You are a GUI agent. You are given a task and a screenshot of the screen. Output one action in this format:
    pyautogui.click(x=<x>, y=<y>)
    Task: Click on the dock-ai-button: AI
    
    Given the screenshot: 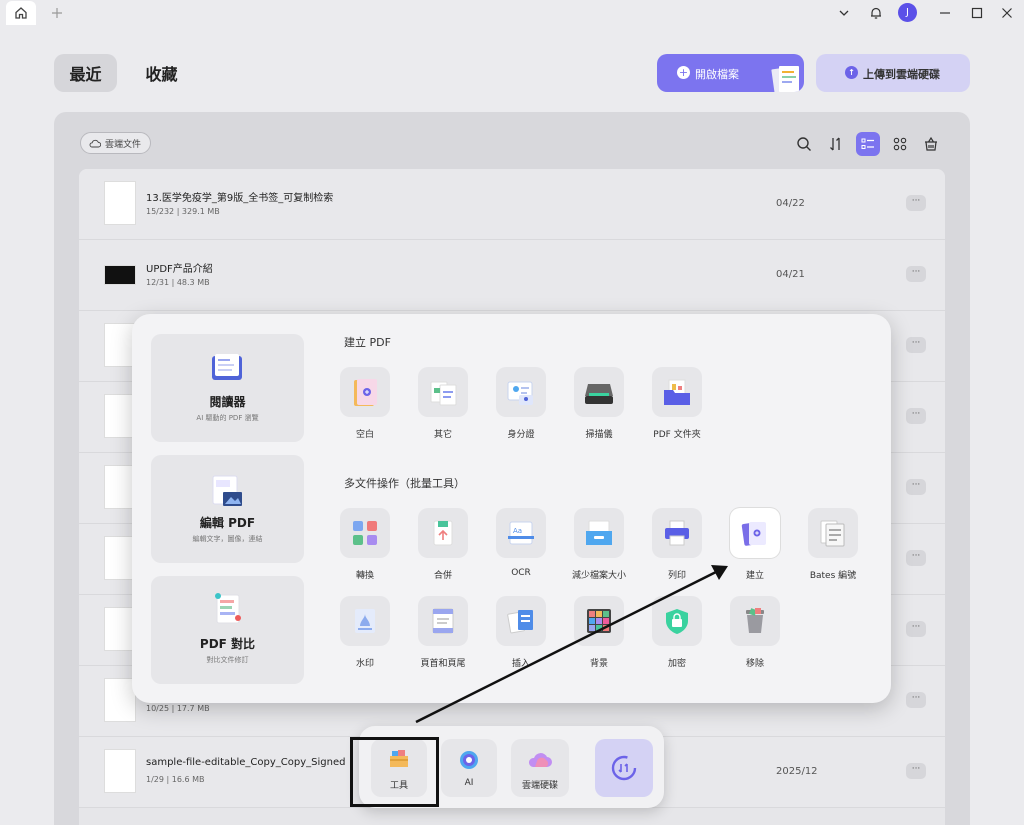 What is the action you would take?
    pyautogui.click(x=469, y=768)
    